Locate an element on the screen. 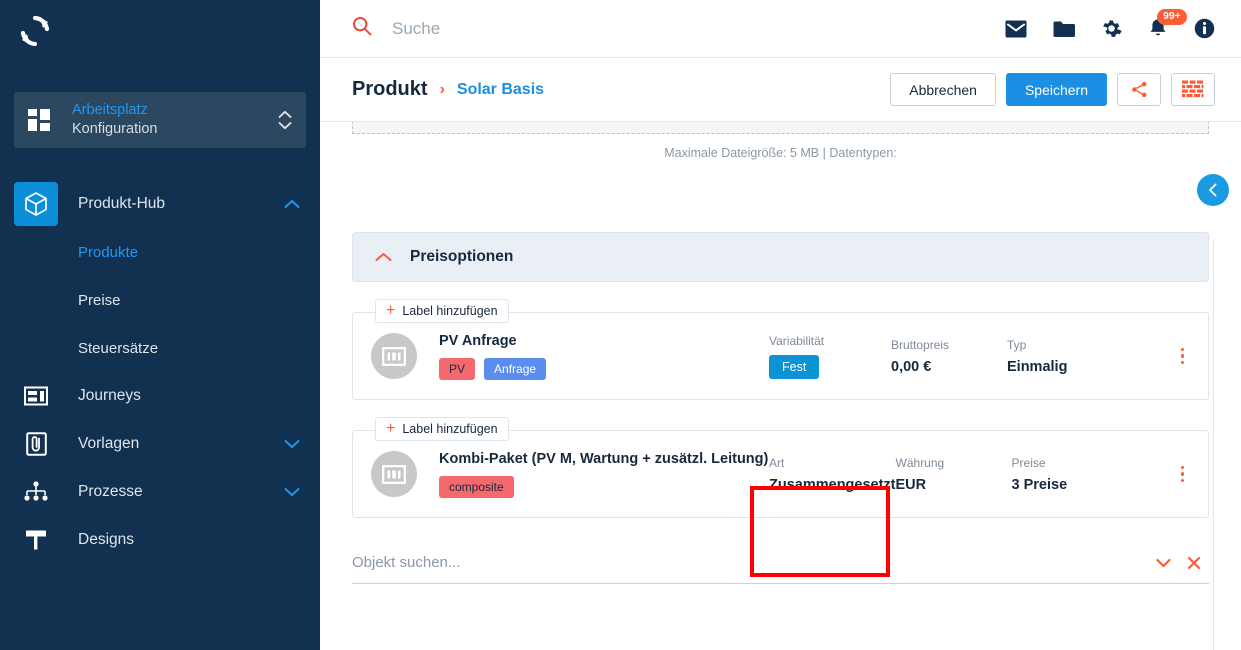  field-preise: Preise 3 Preise is located at coordinates (1070, 474).